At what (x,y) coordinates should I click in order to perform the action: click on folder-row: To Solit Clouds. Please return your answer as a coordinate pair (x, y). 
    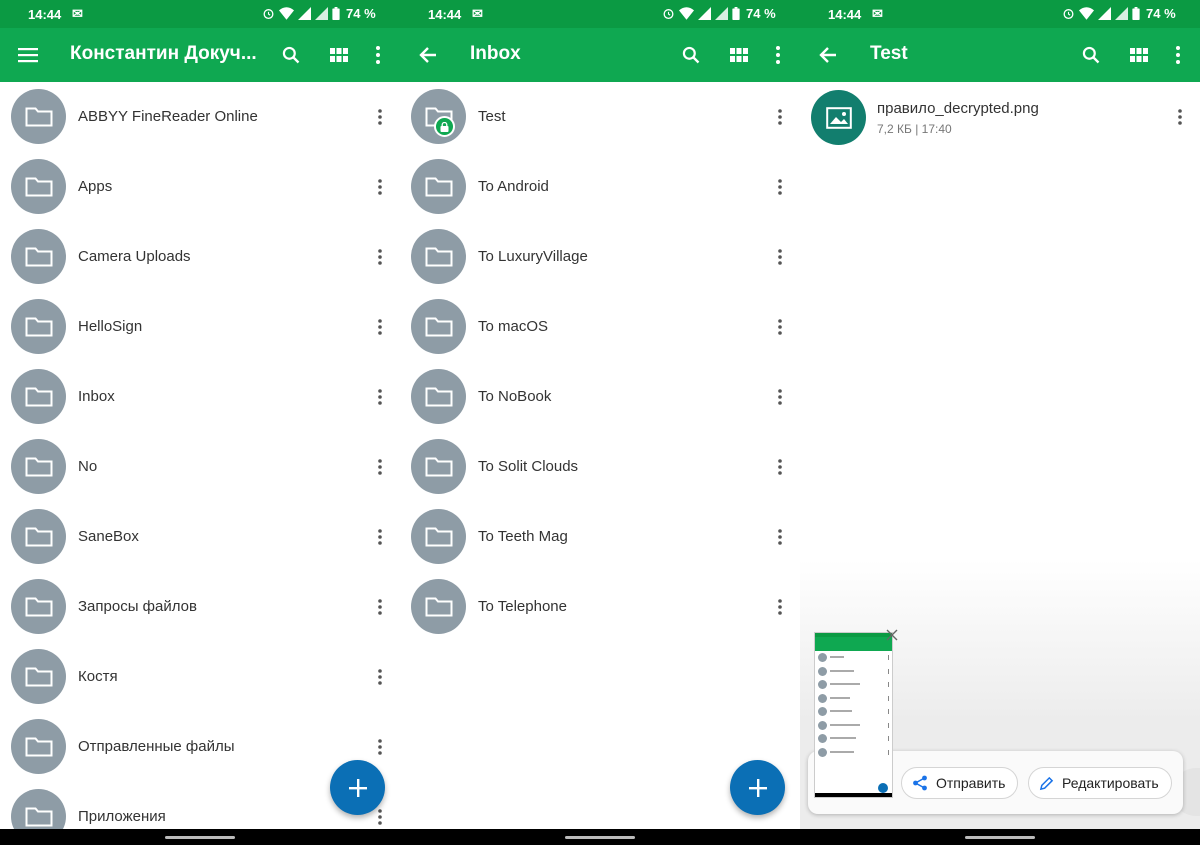
    Looking at the image, I should click on (600, 467).